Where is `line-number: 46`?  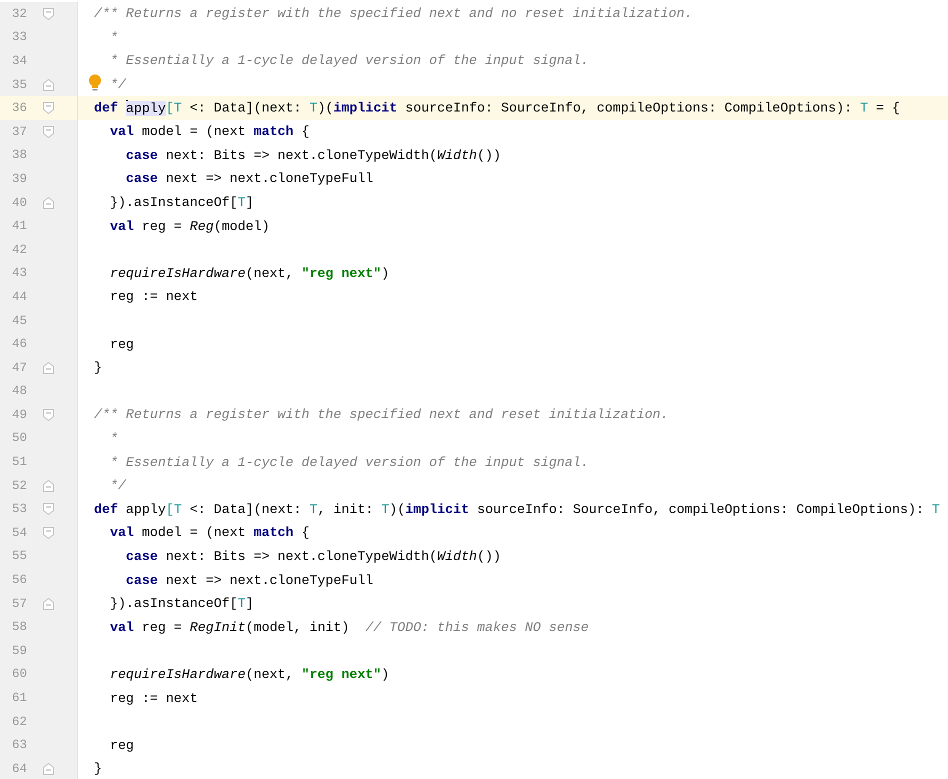 line-number: 46 is located at coordinates (18, 344).